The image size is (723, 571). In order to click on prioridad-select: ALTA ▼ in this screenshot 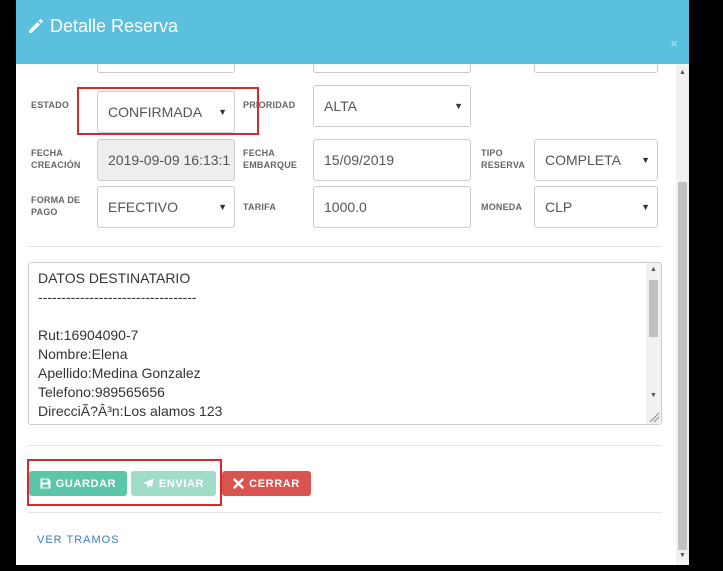, I will do `click(392, 106)`.